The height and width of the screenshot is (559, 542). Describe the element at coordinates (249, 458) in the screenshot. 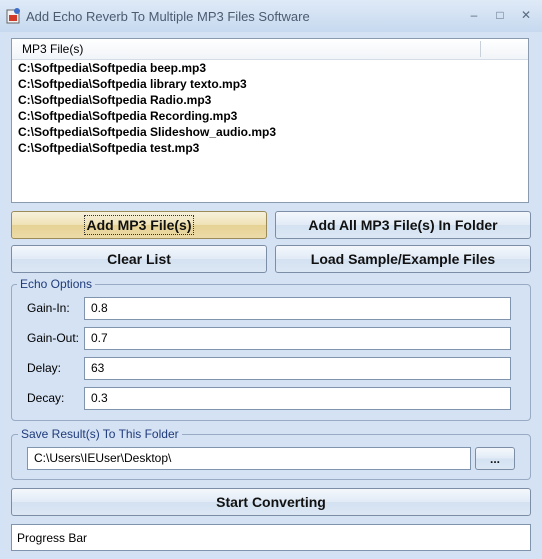

I see `output-folder-field: C:\Users\IEUser\Desktop\` at that location.